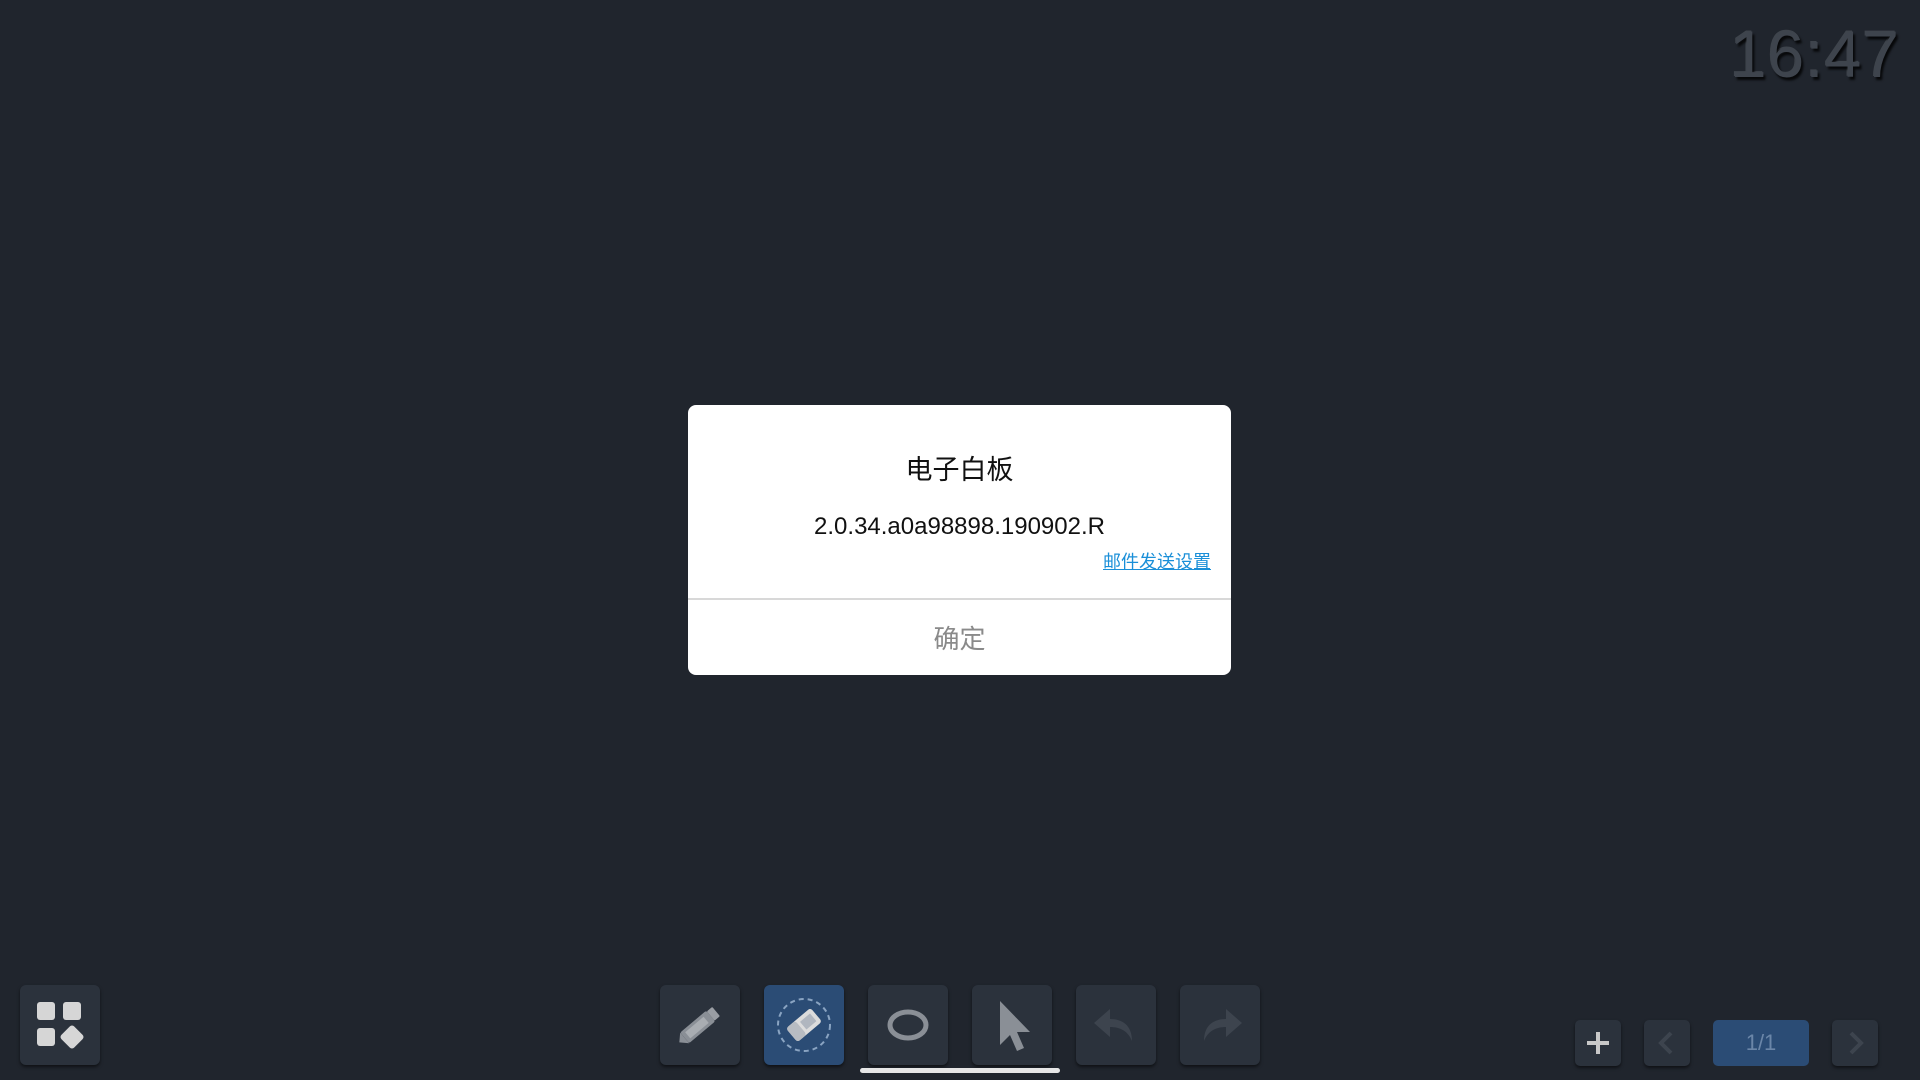 The width and height of the screenshot is (1920, 1080). What do you see at coordinates (1015, 1026) in the screenshot?
I see `cursor-icon` at bounding box center [1015, 1026].